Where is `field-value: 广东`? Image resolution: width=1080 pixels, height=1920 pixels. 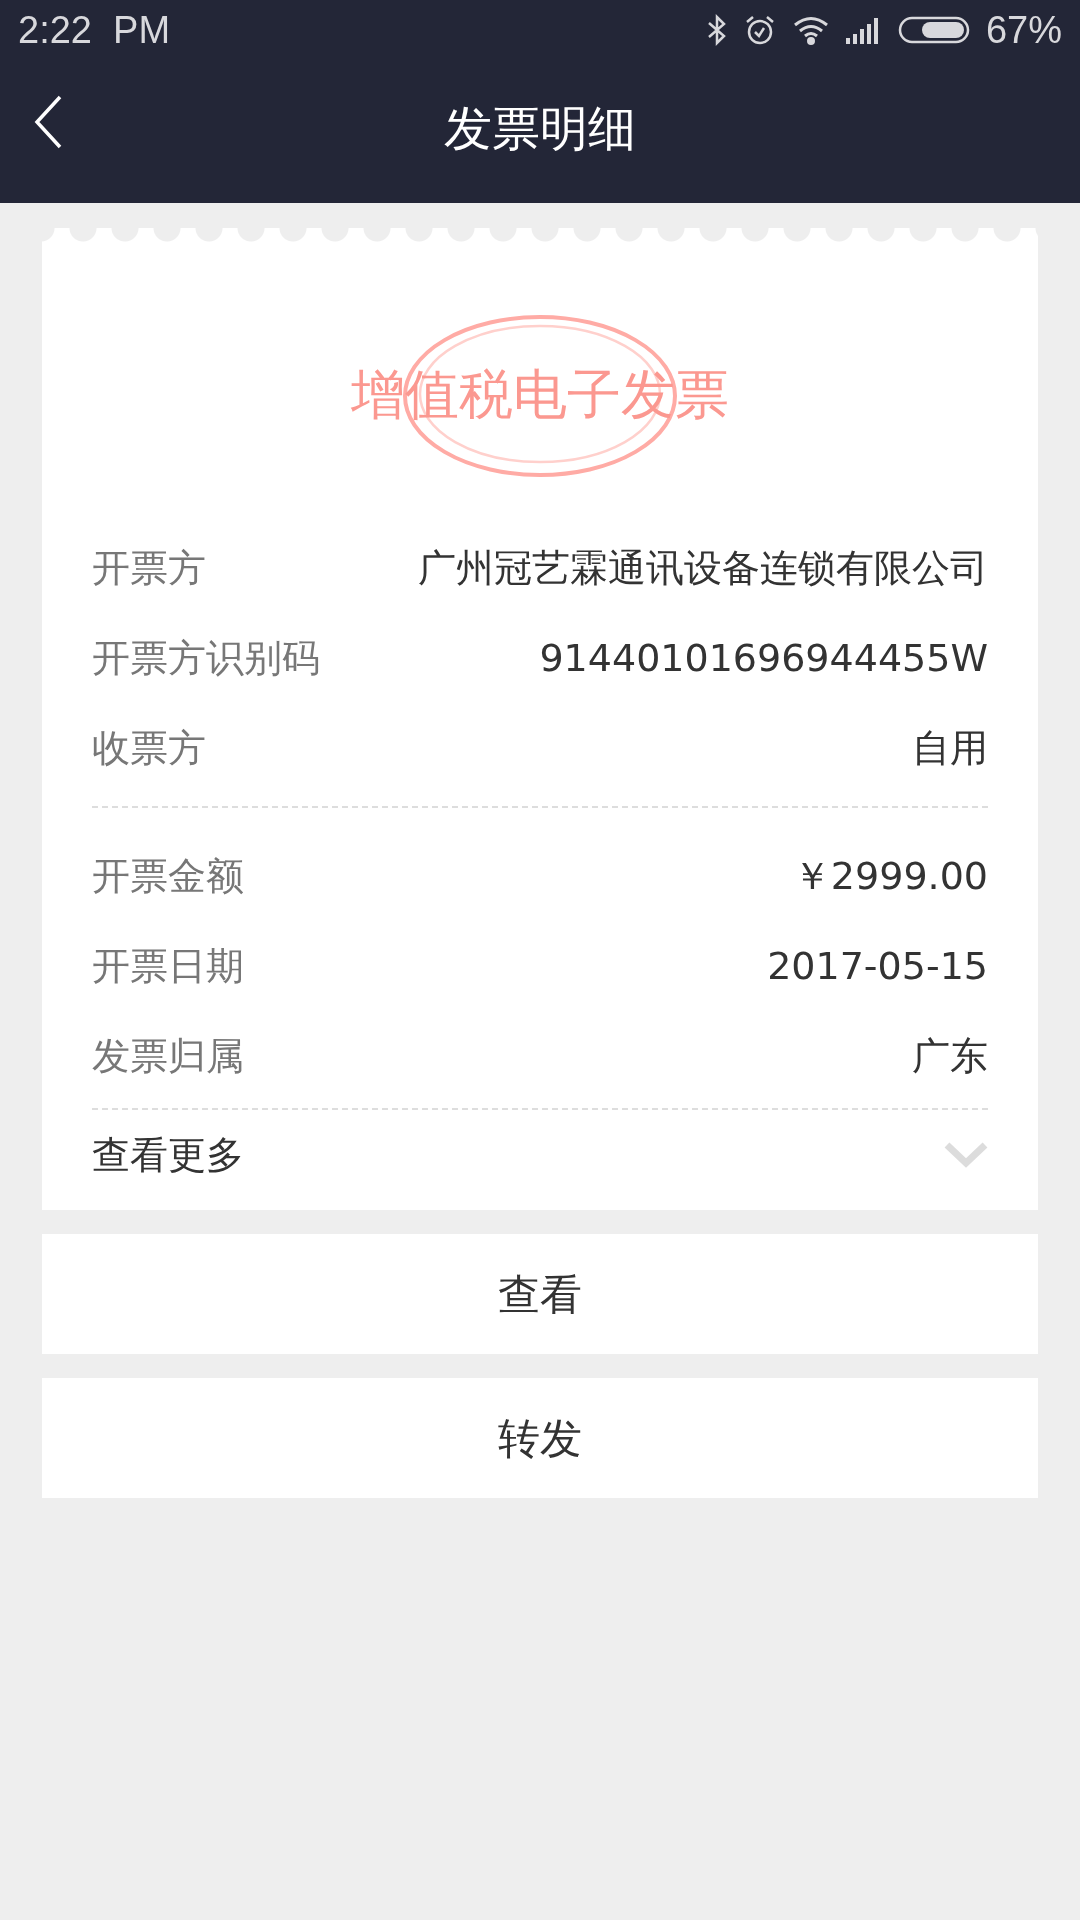 field-value: 广东 is located at coordinates (950, 1056).